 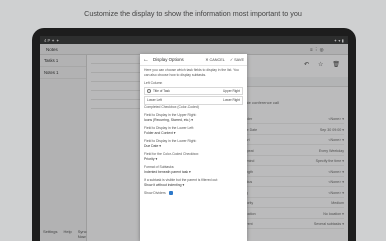 What do you see at coordinates (193, 90) in the screenshot?
I see `left-column-preview: Title of Task Upper Right` at bounding box center [193, 90].